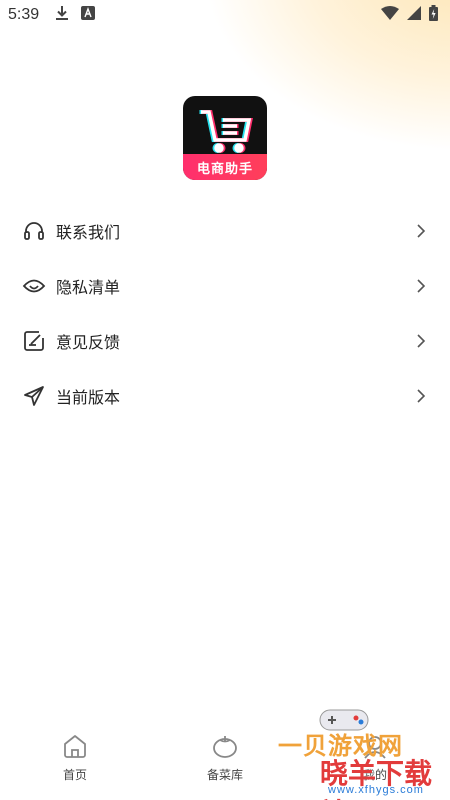 The image size is (450, 800). I want to click on home-icon, so click(75, 746).